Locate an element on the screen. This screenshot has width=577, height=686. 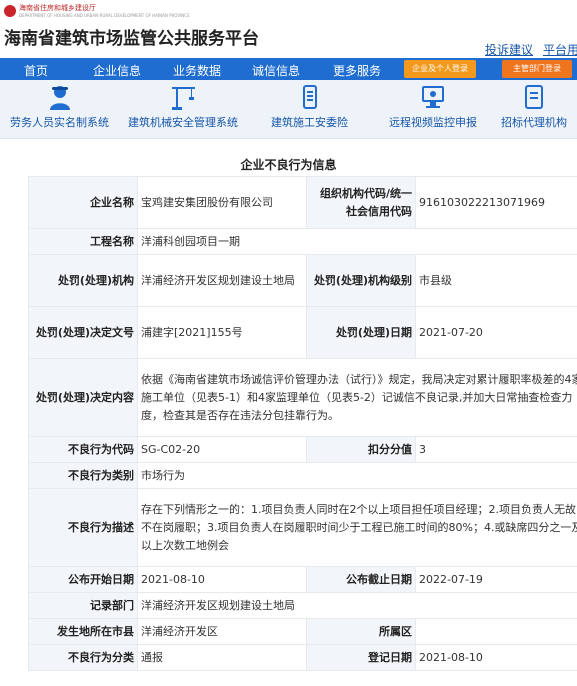
punish-level-label: 处罚(处理)机构级别 is located at coordinates (361, 280).